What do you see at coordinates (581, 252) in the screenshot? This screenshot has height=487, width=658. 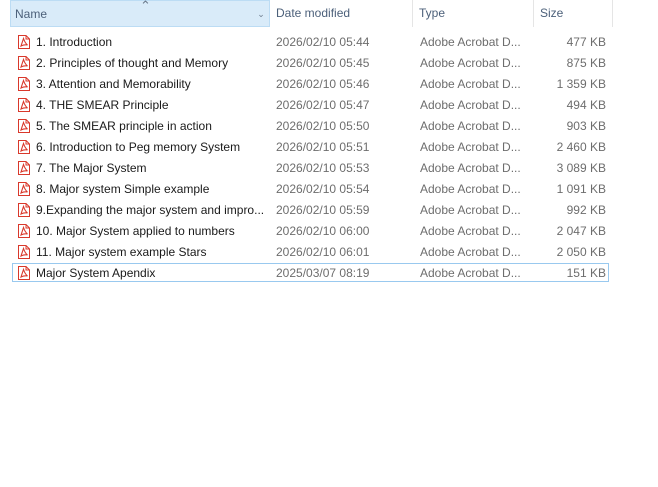 I see `file-size: 2 050 KB` at bounding box center [581, 252].